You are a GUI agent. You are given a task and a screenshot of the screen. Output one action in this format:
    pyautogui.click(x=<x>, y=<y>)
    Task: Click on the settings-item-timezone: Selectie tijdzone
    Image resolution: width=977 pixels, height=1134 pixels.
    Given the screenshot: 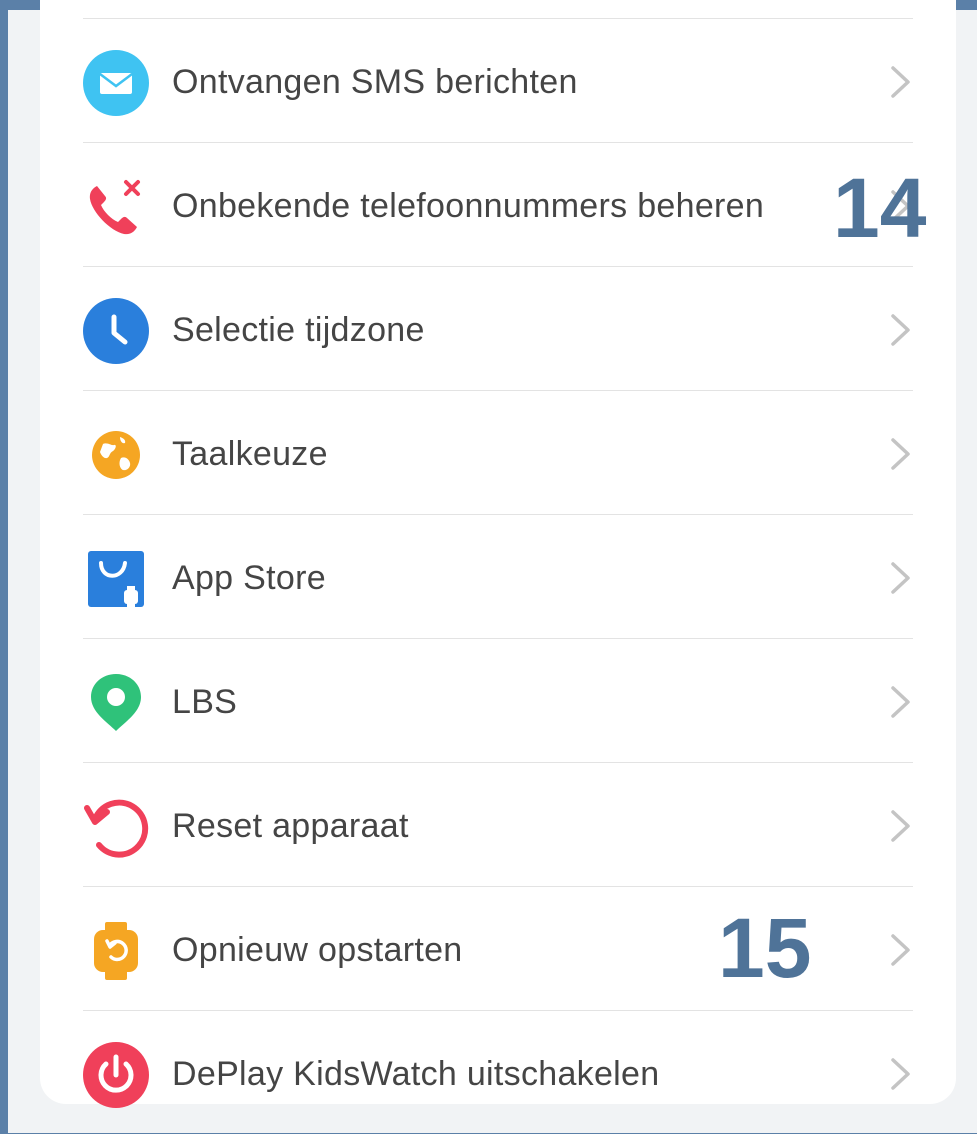 What is the action you would take?
    pyautogui.click(x=498, y=328)
    